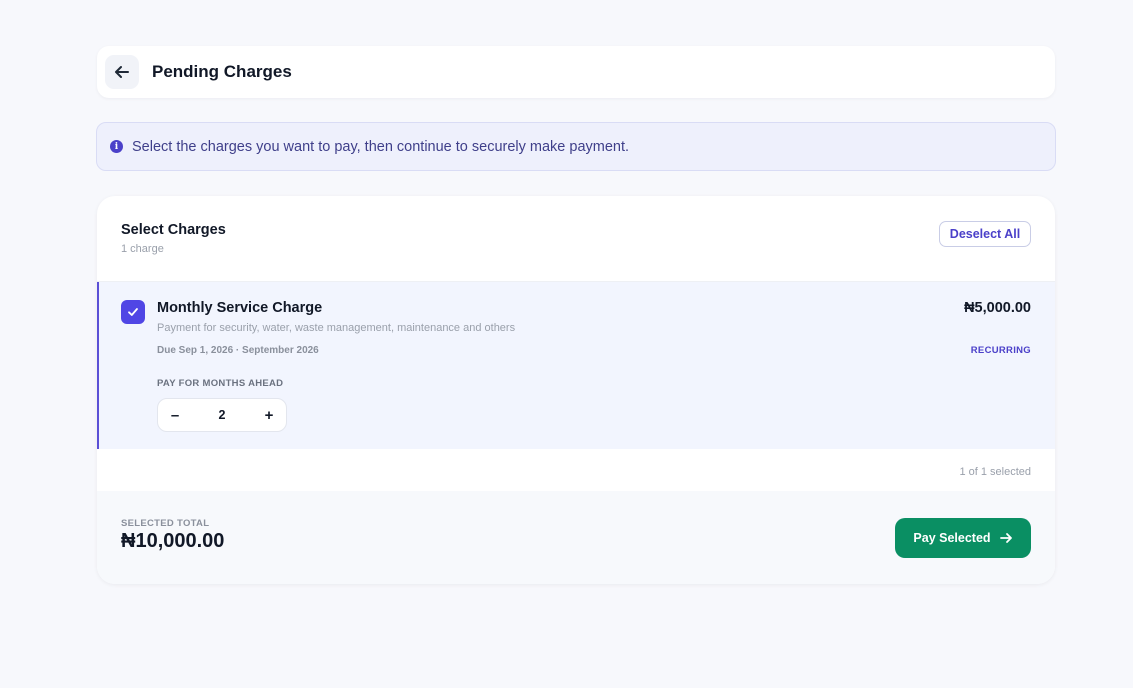 Image resolution: width=1133 pixels, height=688 pixels. I want to click on deselect-all-button: Deselect All, so click(985, 234).